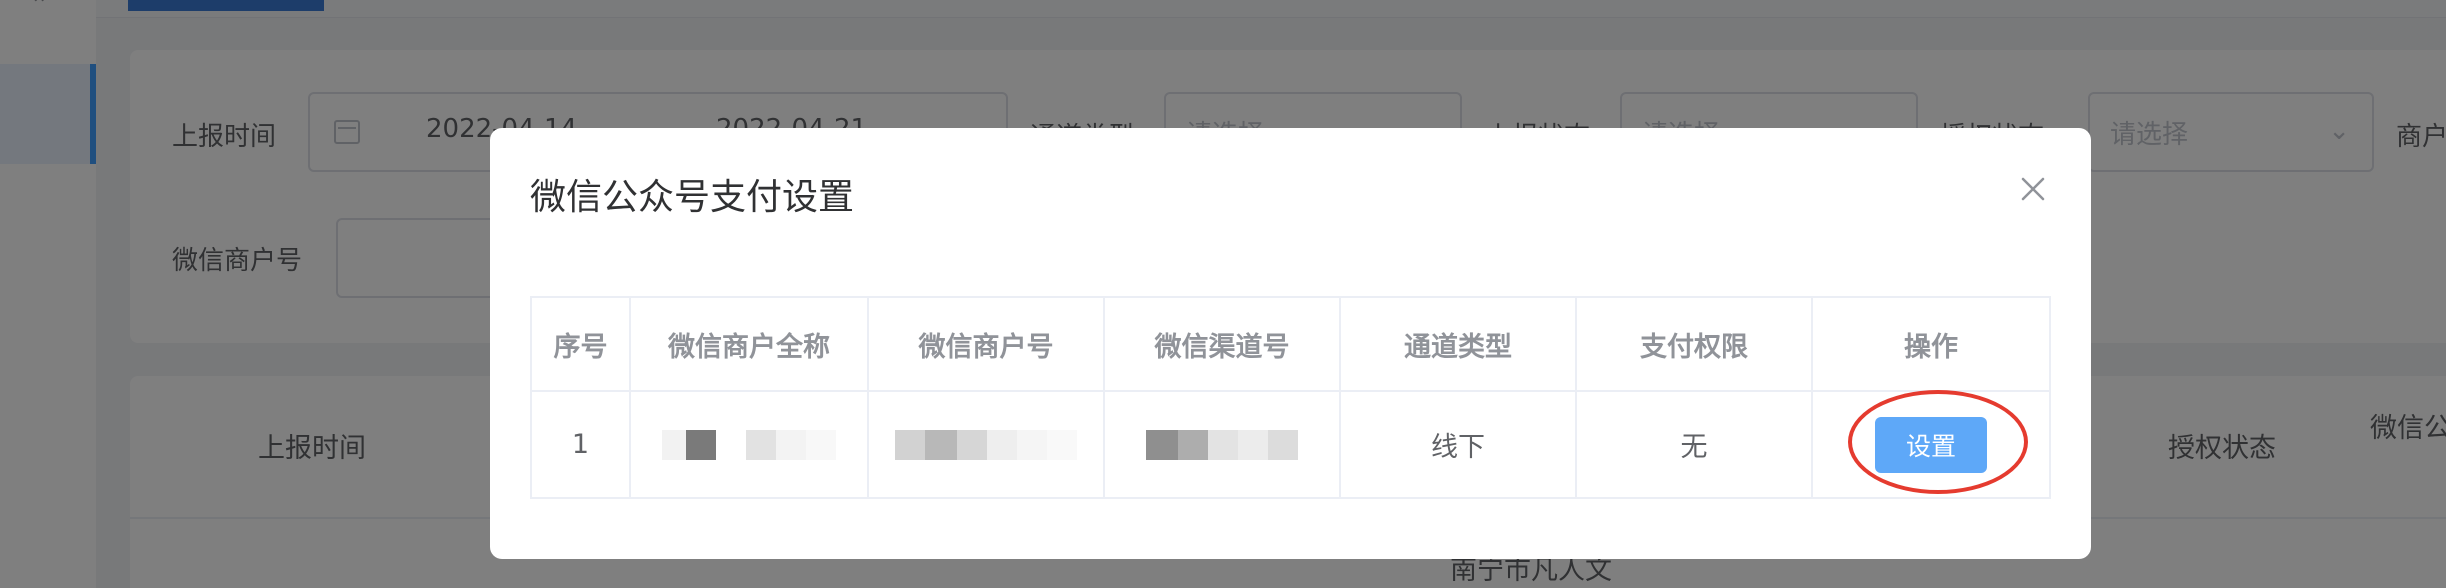 The width and height of the screenshot is (2446, 588). I want to click on column-header-index: 序号, so click(581, 344).